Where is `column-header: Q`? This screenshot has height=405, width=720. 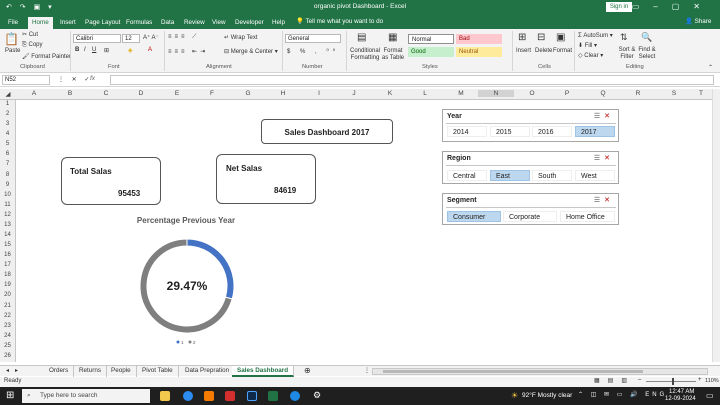
column-header: Q is located at coordinates (603, 93).